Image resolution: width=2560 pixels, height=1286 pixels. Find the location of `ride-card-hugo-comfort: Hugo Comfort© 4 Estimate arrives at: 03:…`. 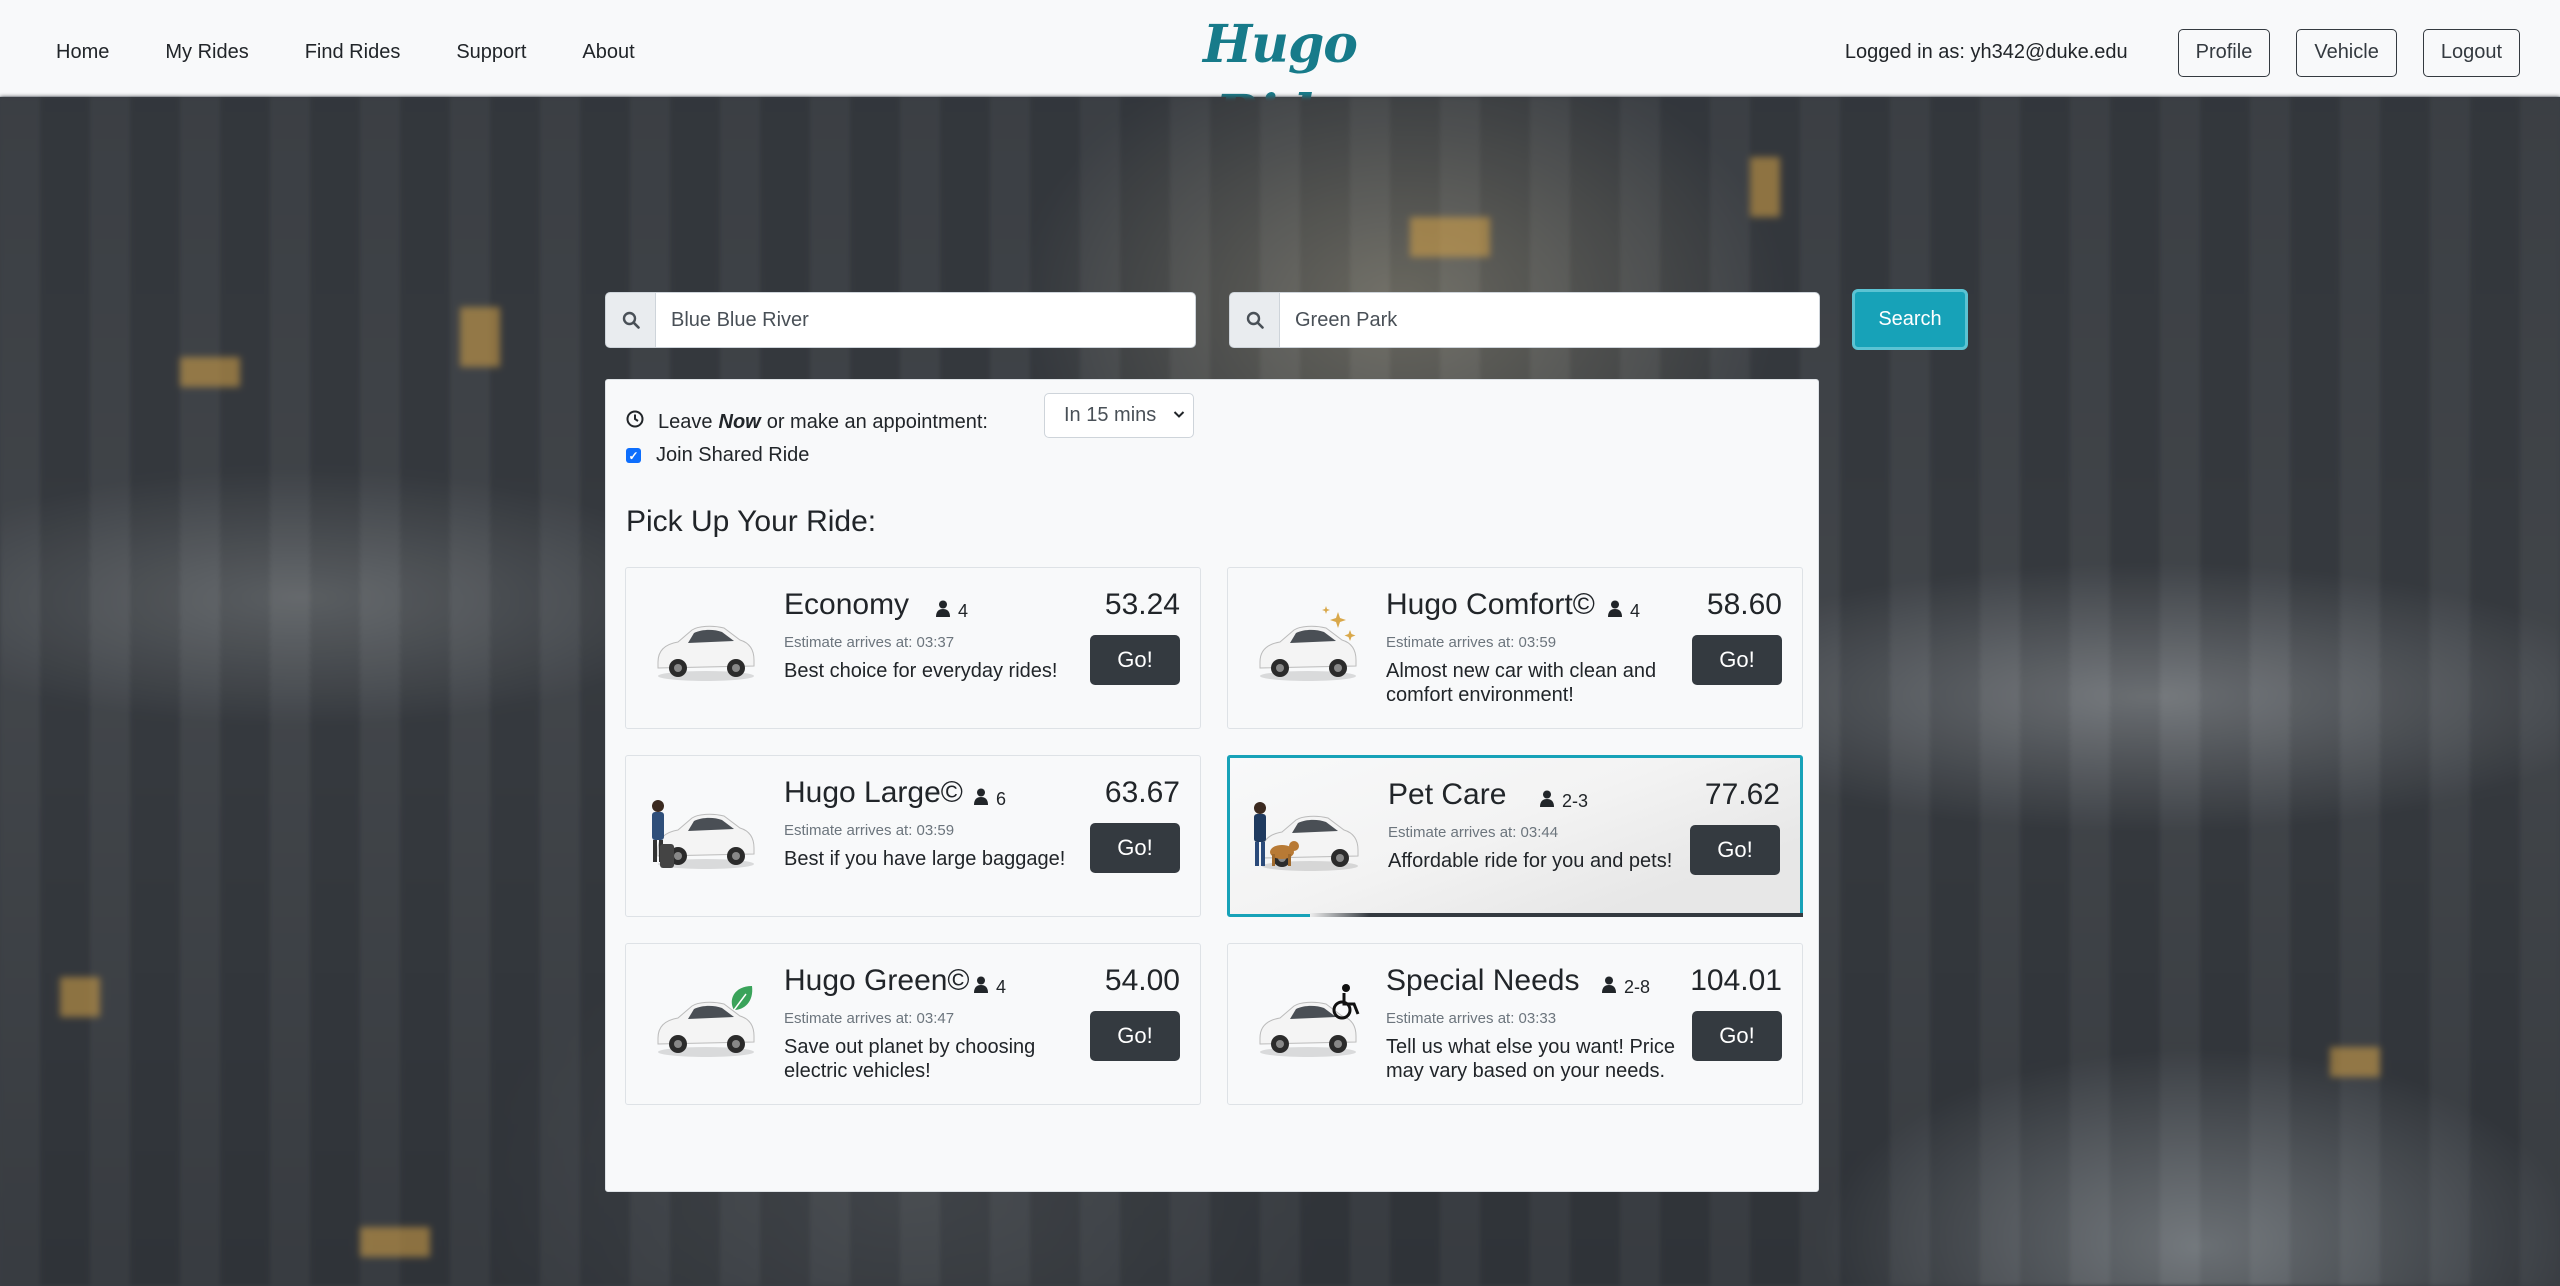

ride-card-hugo-comfort: Hugo Comfort© 4 Estimate arrives at: 03:… is located at coordinates (1515, 648).